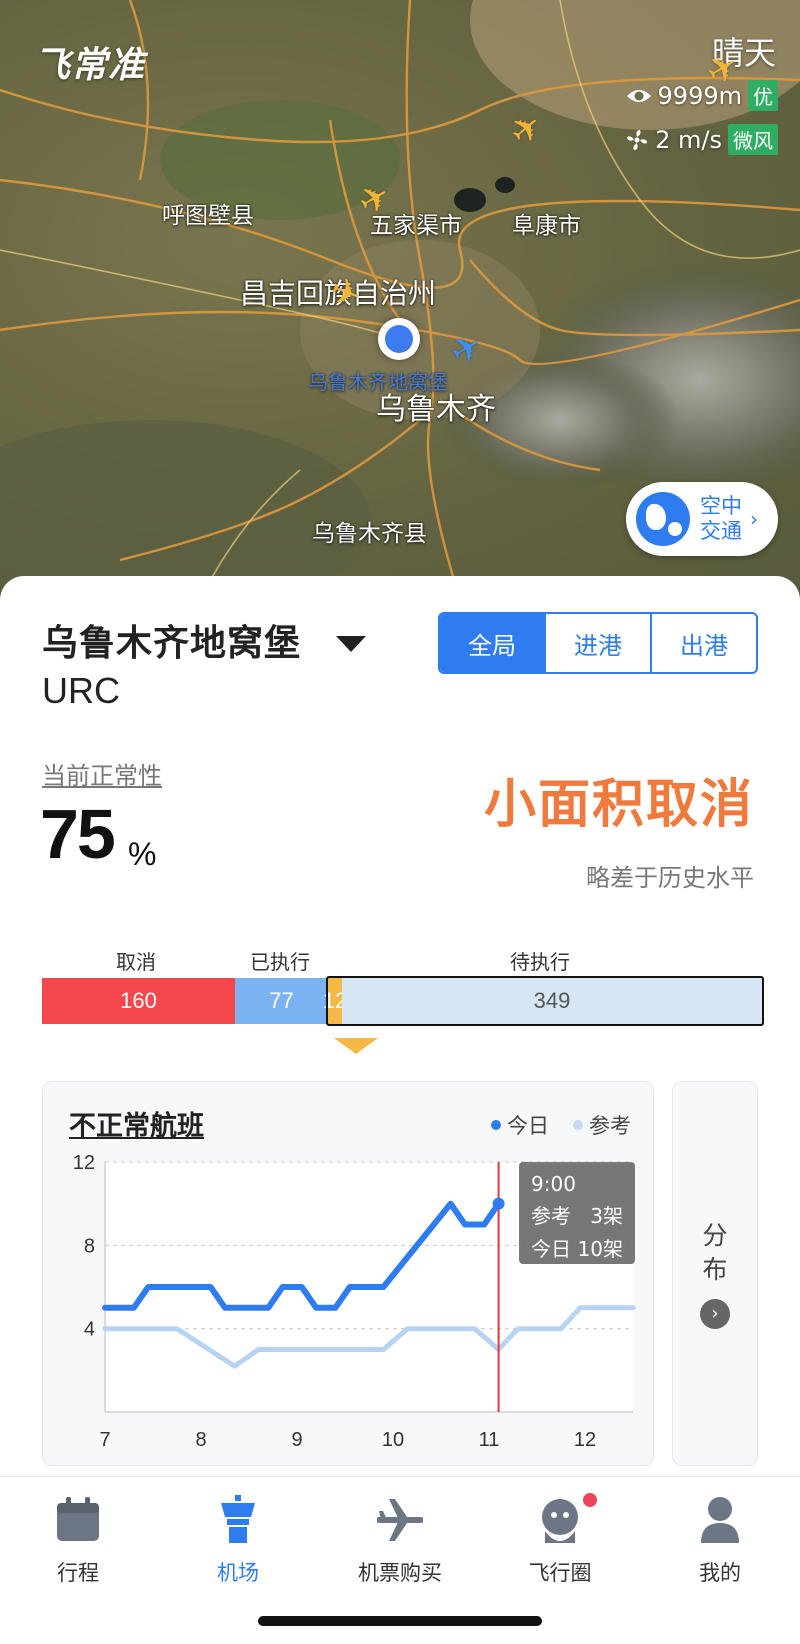 This screenshot has width=800, height=1644. Describe the element at coordinates (296, 1440) in the screenshot. I see `x-tick-label: 9` at that location.